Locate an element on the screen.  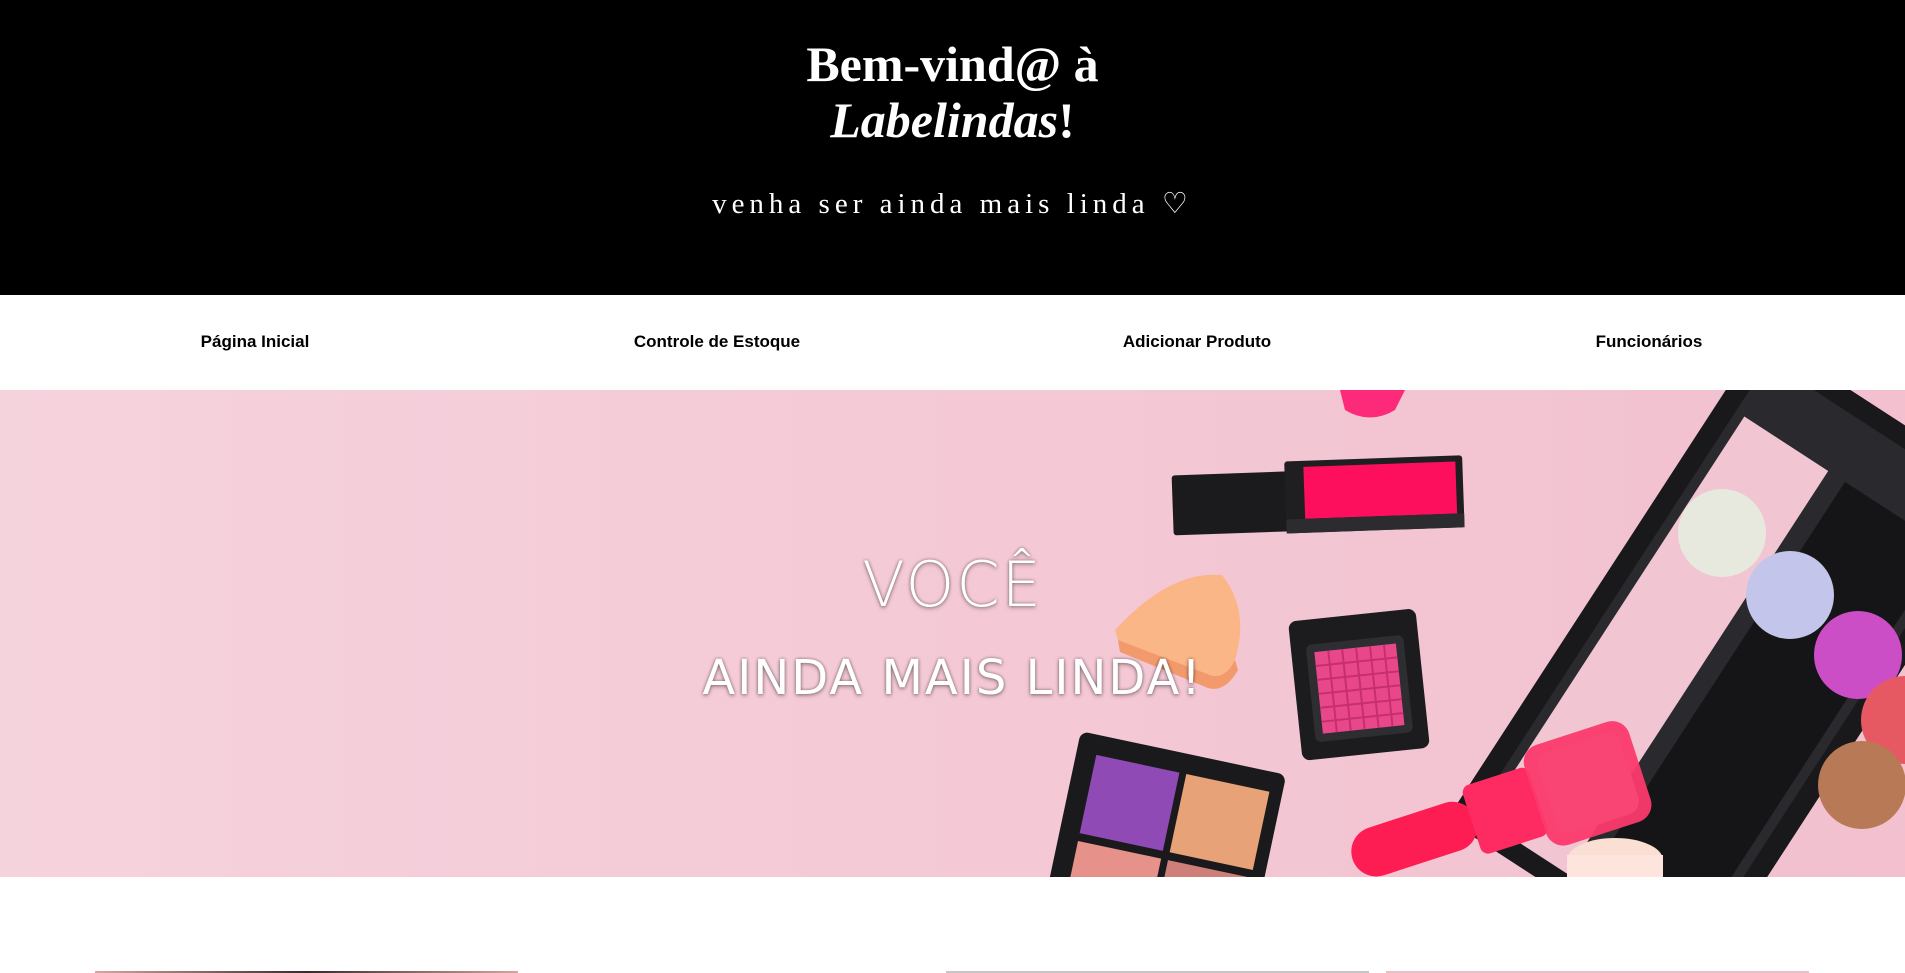
title-line1: Bem-vind@ à is located at coordinates (952, 64).